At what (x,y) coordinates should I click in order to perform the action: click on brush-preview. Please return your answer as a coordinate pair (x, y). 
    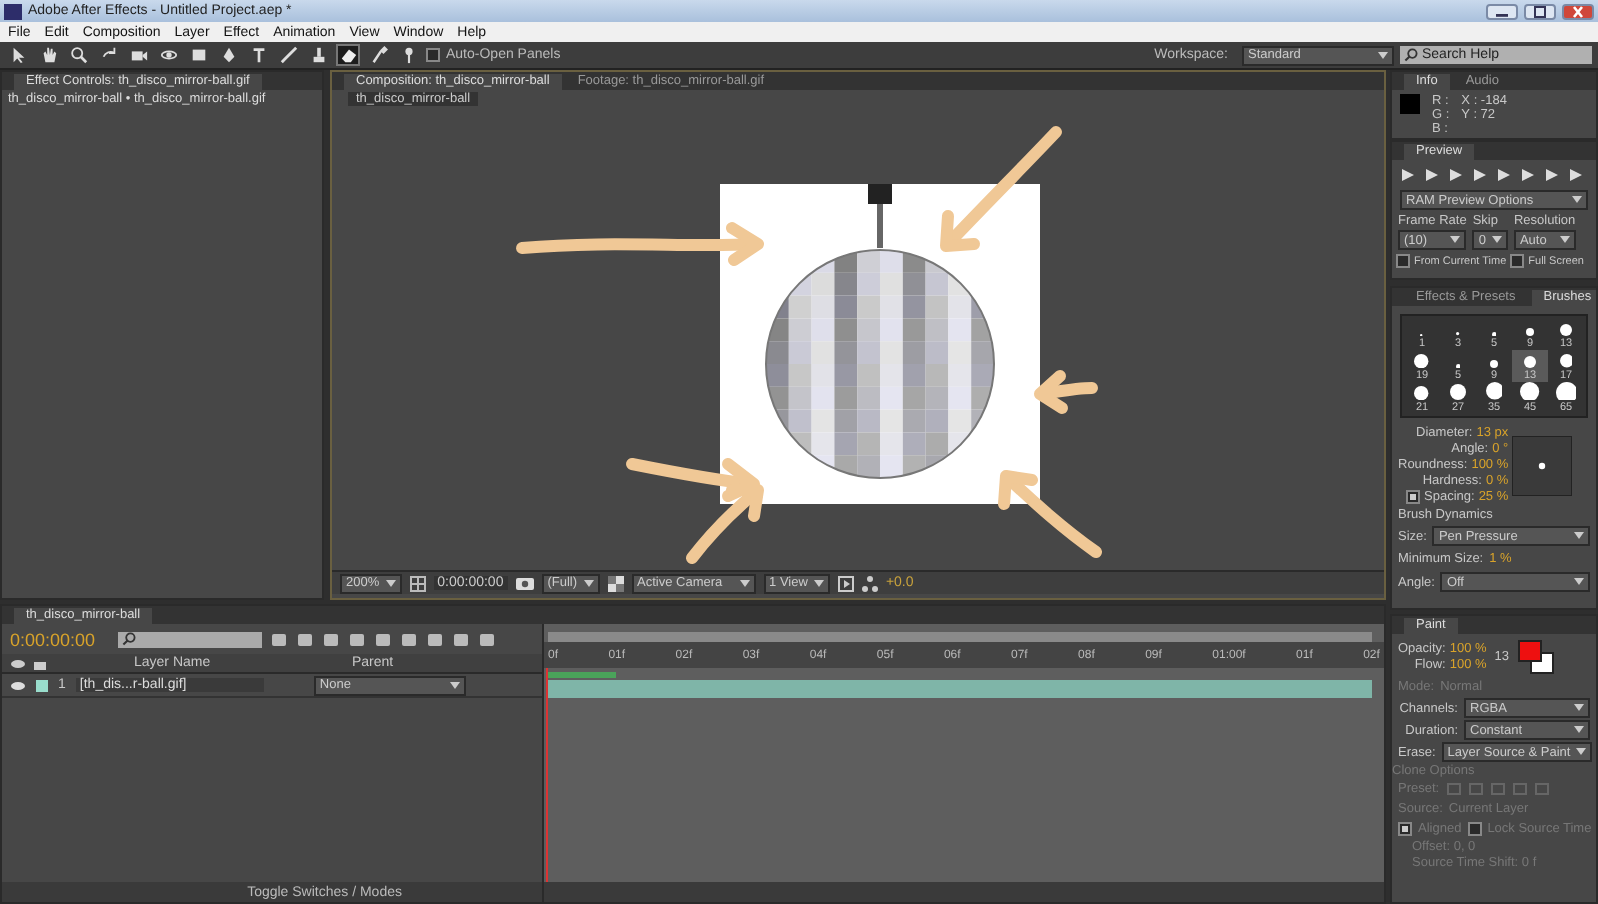
    Looking at the image, I should click on (1542, 465).